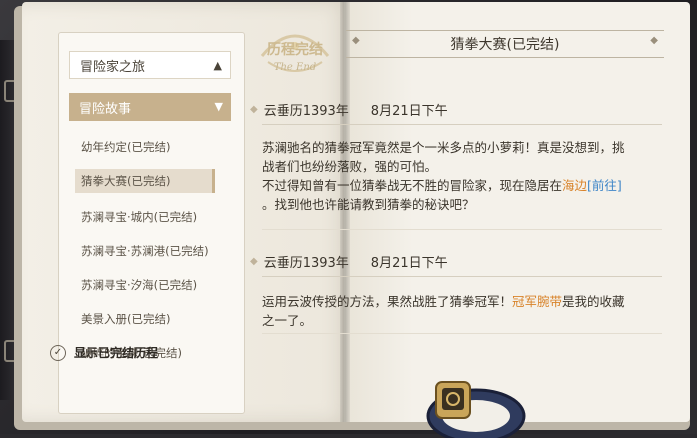 The image size is (697, 438). What do you see at coordinates (537, 301) in the screenshot?
I see `item-highlight: 冠军腕带` at bounding box center [537, 301].